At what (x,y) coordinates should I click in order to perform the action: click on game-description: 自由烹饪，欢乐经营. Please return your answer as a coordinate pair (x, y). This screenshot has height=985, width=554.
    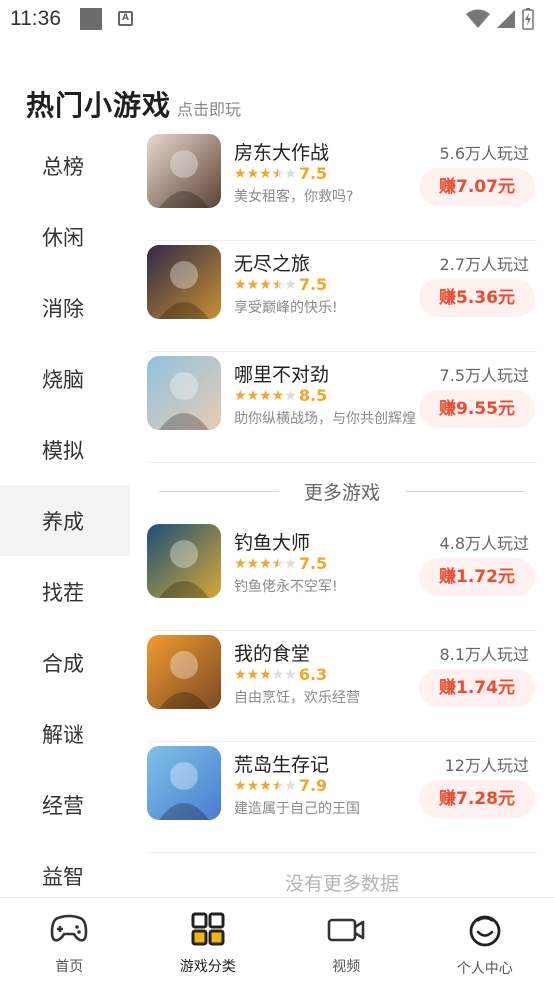
    Looking at the image, I should click on (297, 698).